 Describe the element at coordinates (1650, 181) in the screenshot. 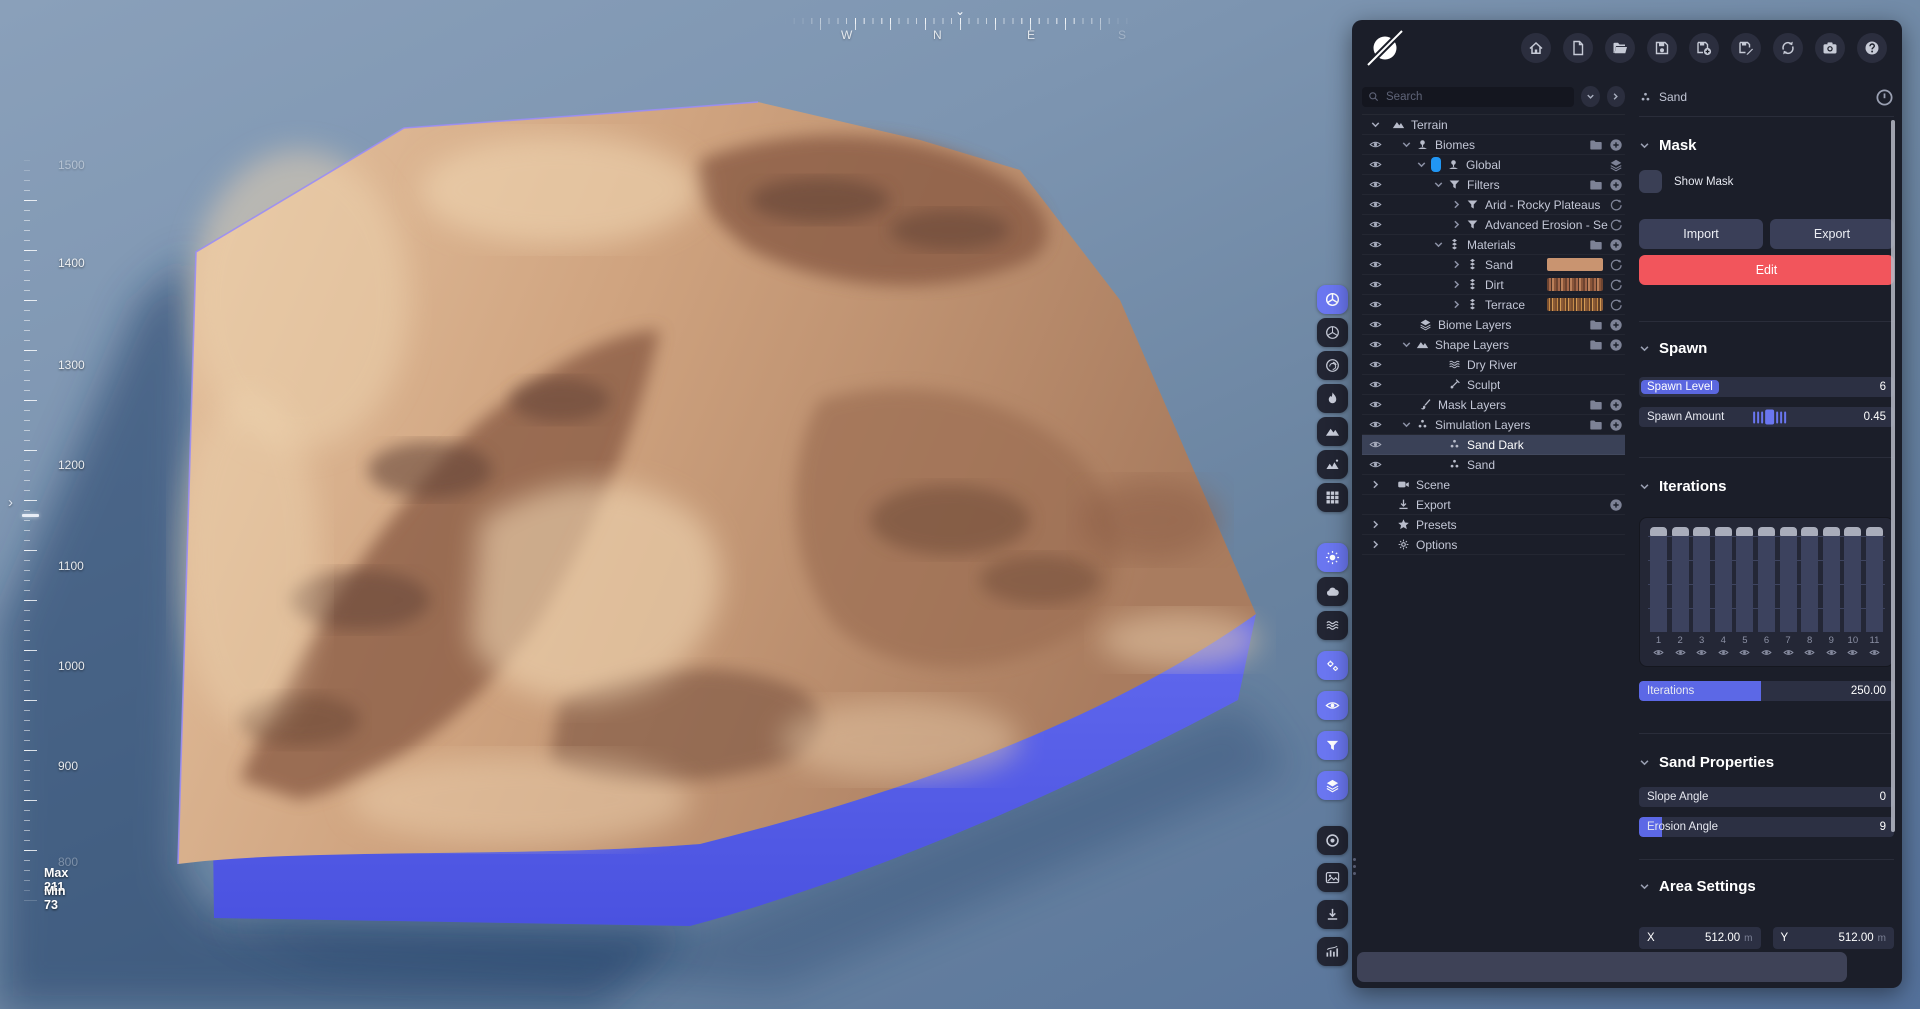

I see `show-mask-checkbox` at that location.